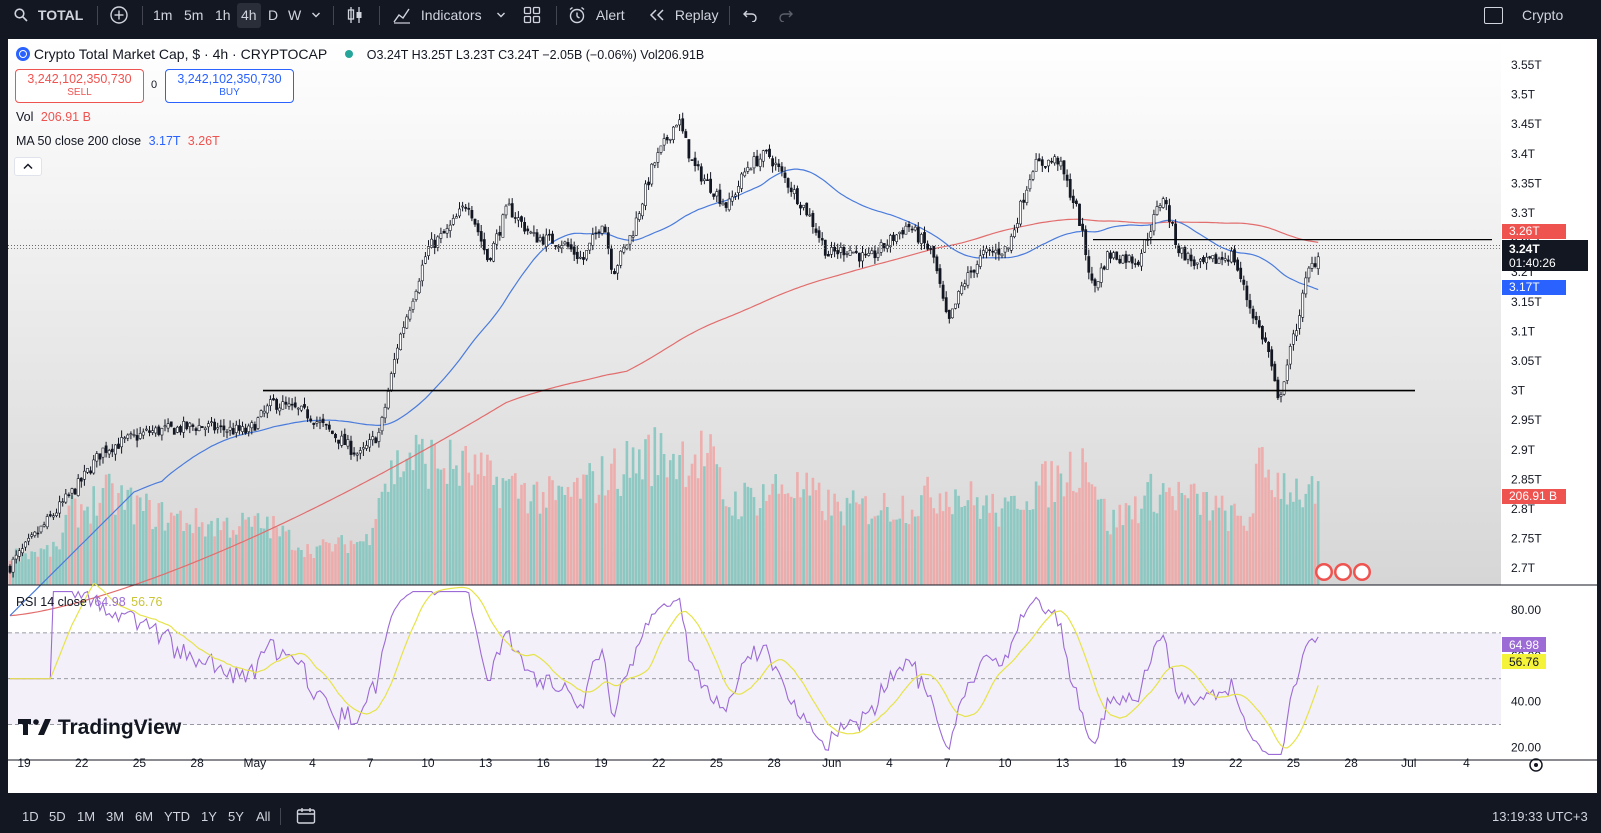 This screenshot has height=833, width=1601. Describe the element at coordinates (683, 15) in the screenshot. I see `replay-button: Replay` at that location.